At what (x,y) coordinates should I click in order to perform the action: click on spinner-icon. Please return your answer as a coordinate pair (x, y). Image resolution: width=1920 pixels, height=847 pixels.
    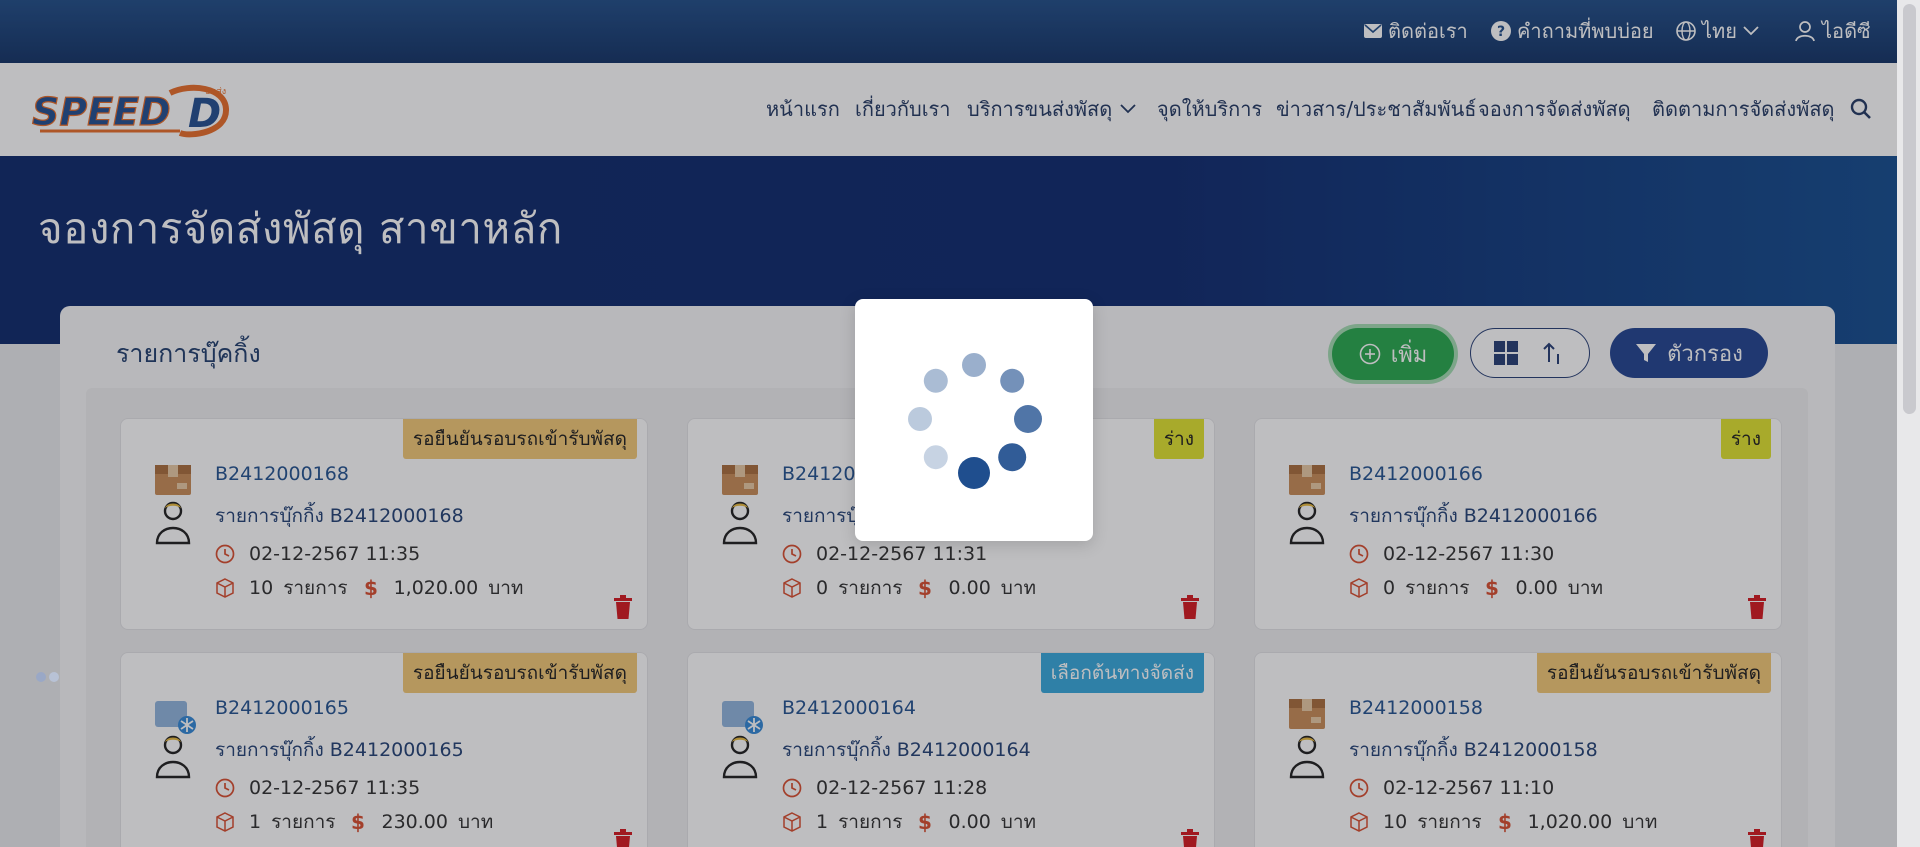
    Looking at the image, I should click on (975, 421).